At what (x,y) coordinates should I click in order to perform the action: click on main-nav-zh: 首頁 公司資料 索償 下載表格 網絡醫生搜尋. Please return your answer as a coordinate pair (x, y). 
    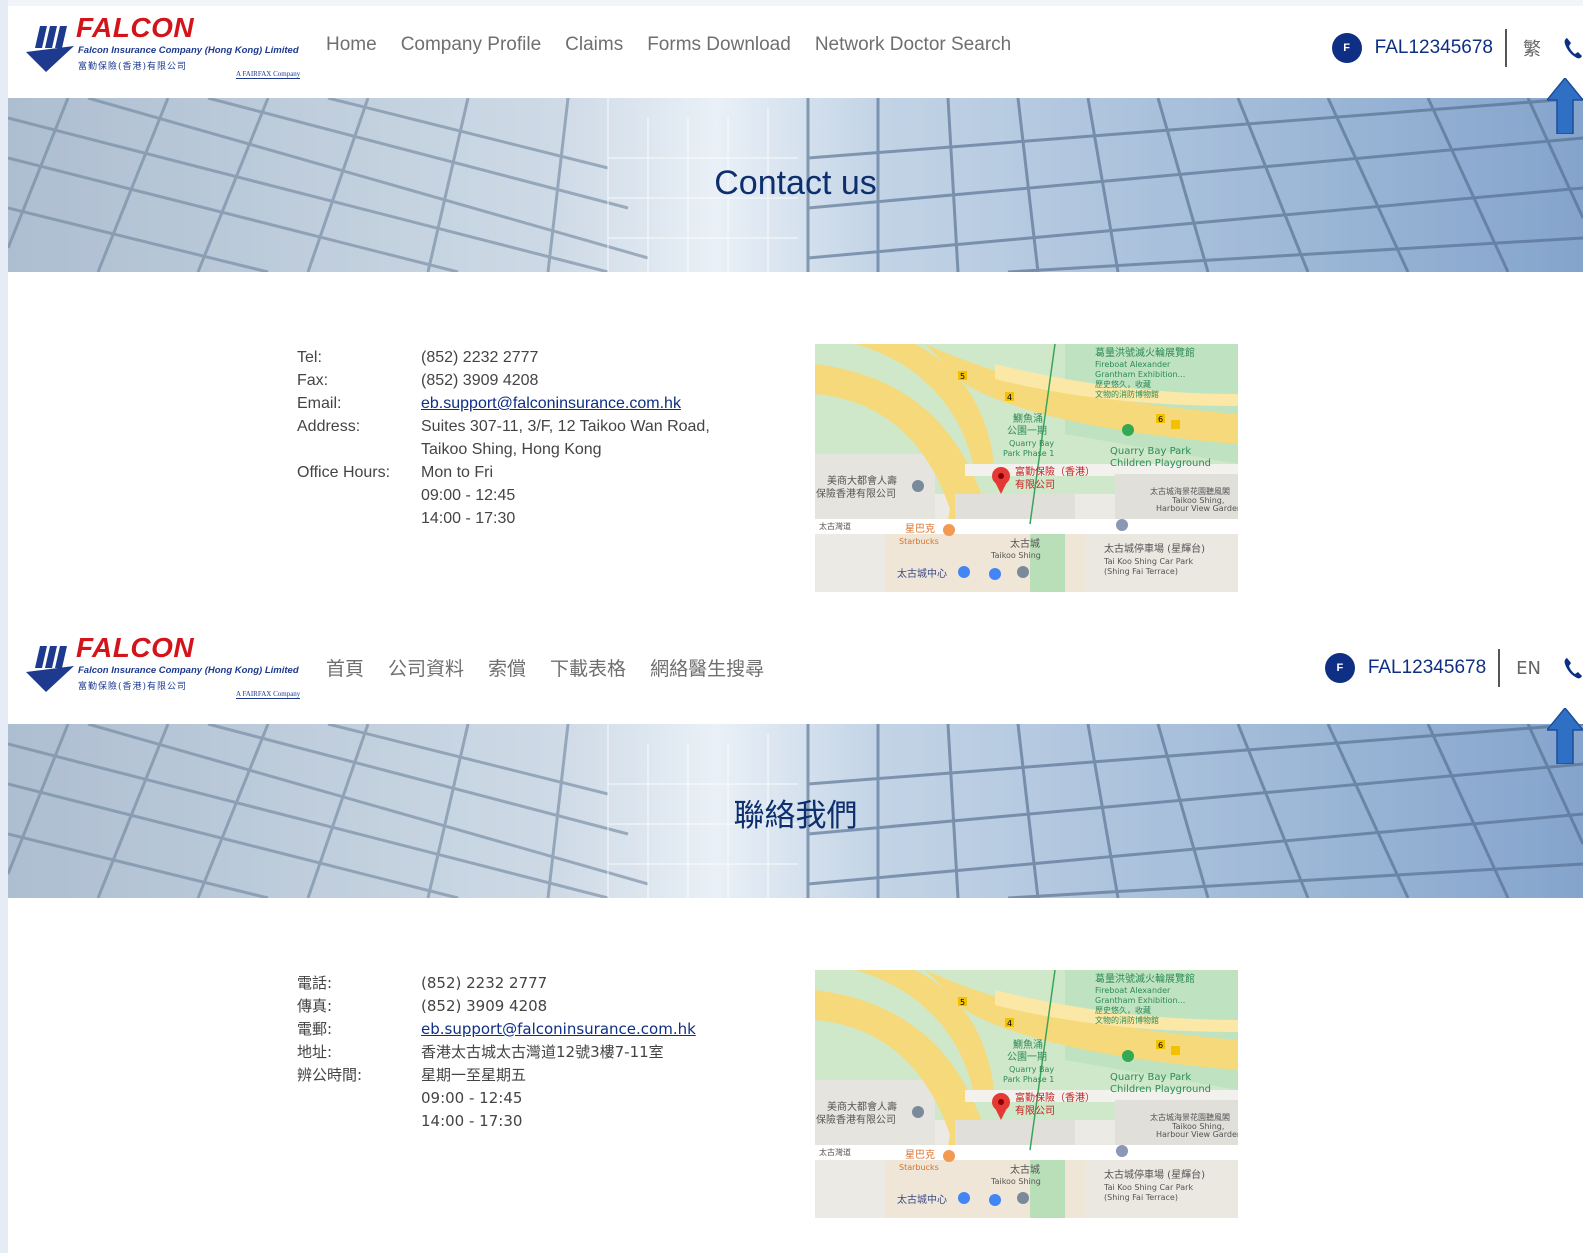
    Looking at the image, I should click on (557, 667).